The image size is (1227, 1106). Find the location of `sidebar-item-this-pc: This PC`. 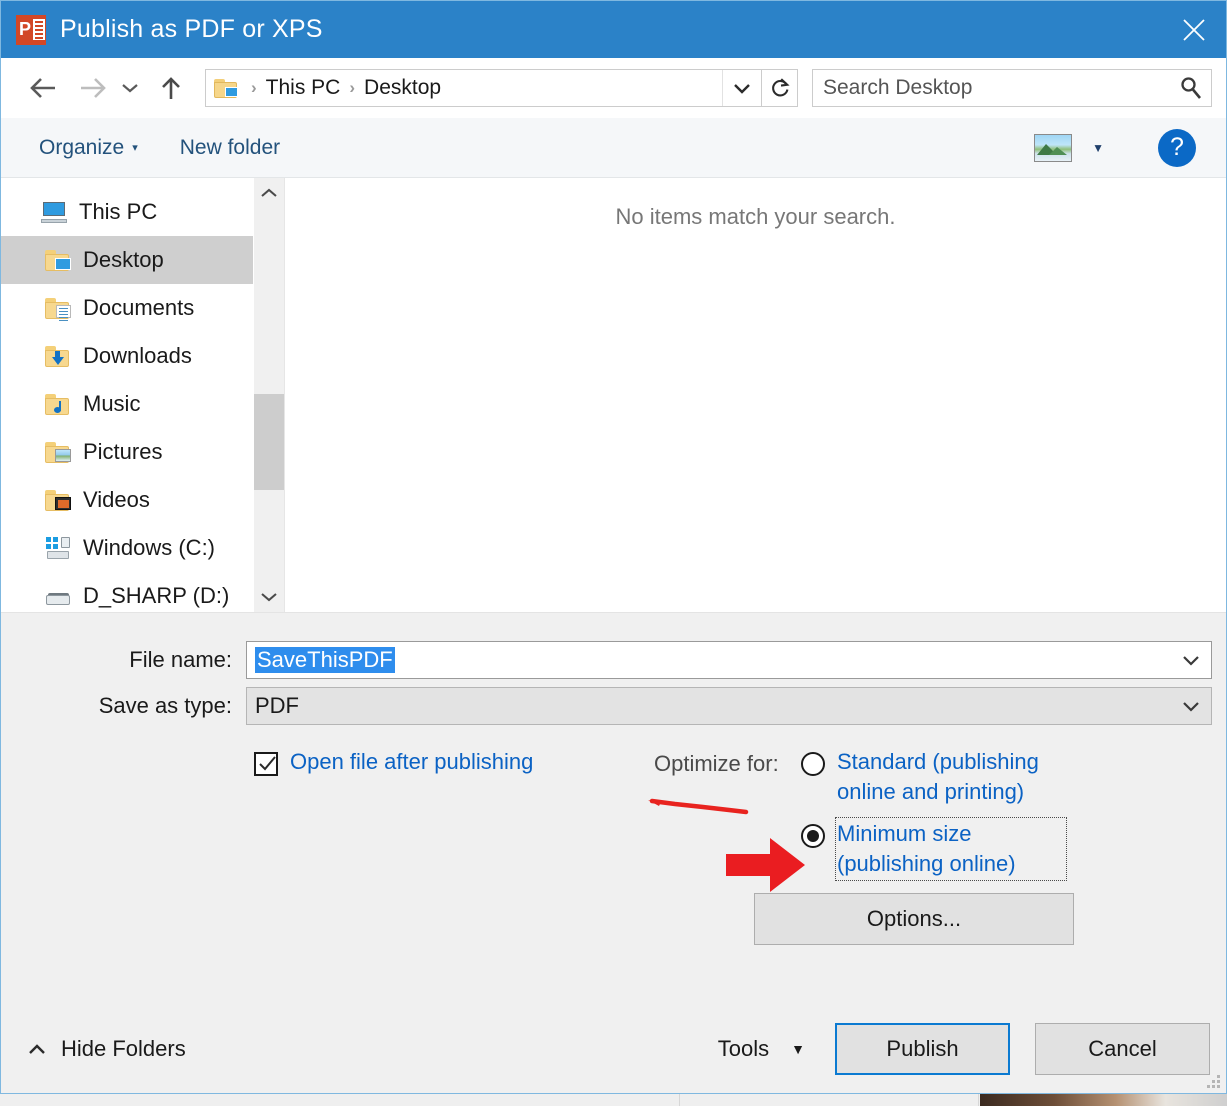

sidebar-item-this-pc: This PC is located at coordinates (142, 212).